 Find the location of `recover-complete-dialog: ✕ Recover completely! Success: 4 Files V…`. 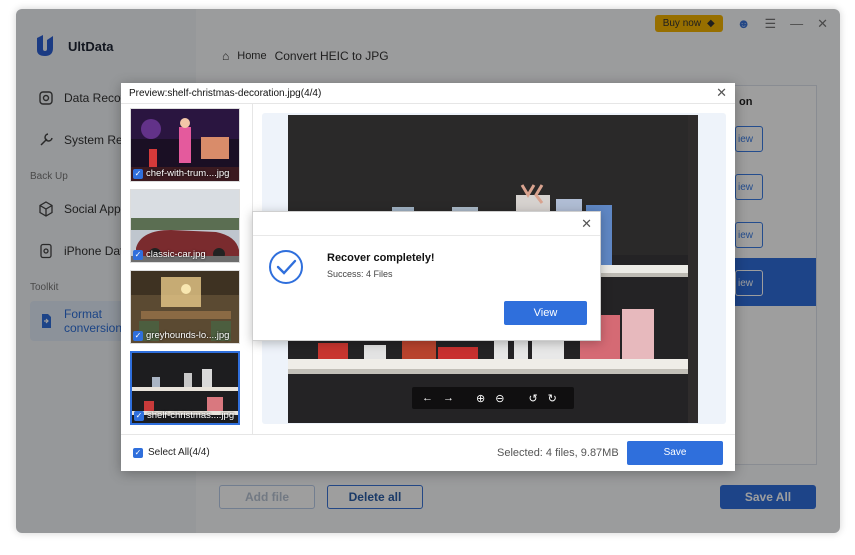

recover-complete-dialog: ✕ Recover completely! Success: 4 Files V… is located at coordinates (426, 276).